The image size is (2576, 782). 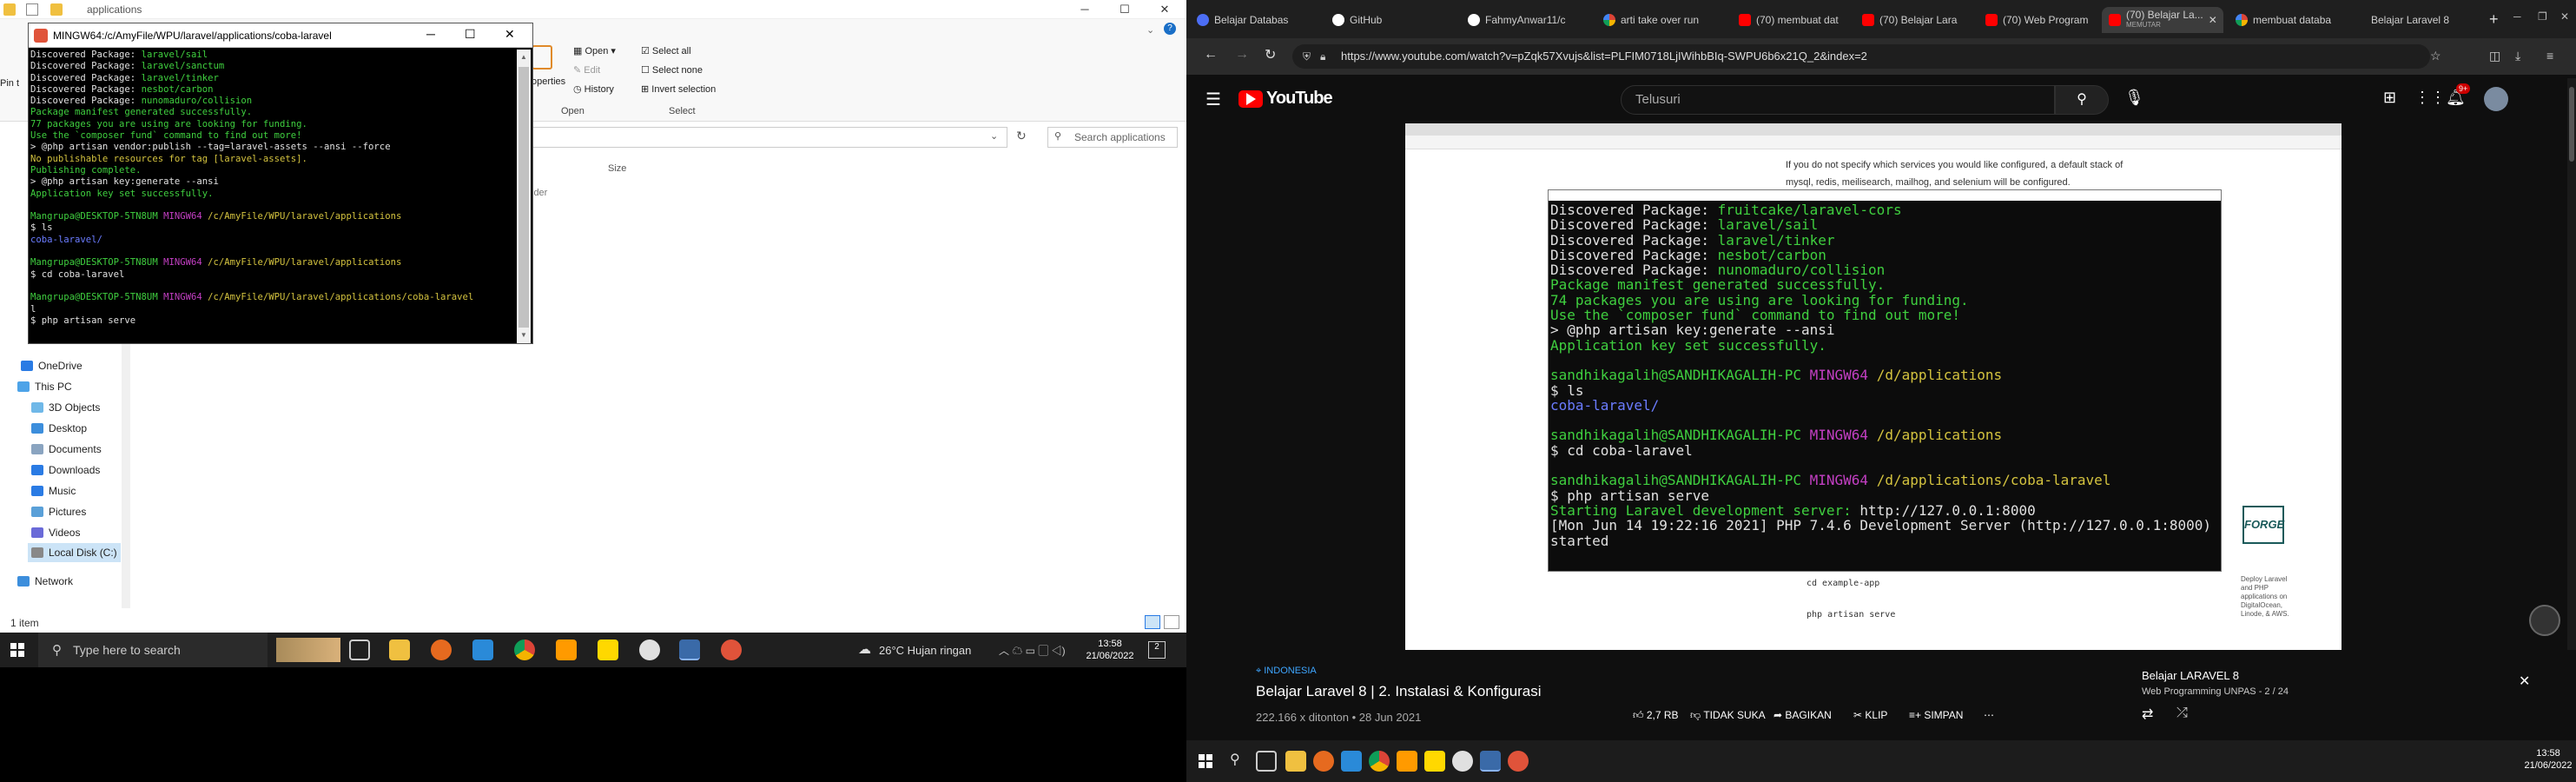 What do you see at coordinates (1150, 30) in the screenshot?
I see `chevron-down-icon: ⌄` at bounding box center [1150, 30].